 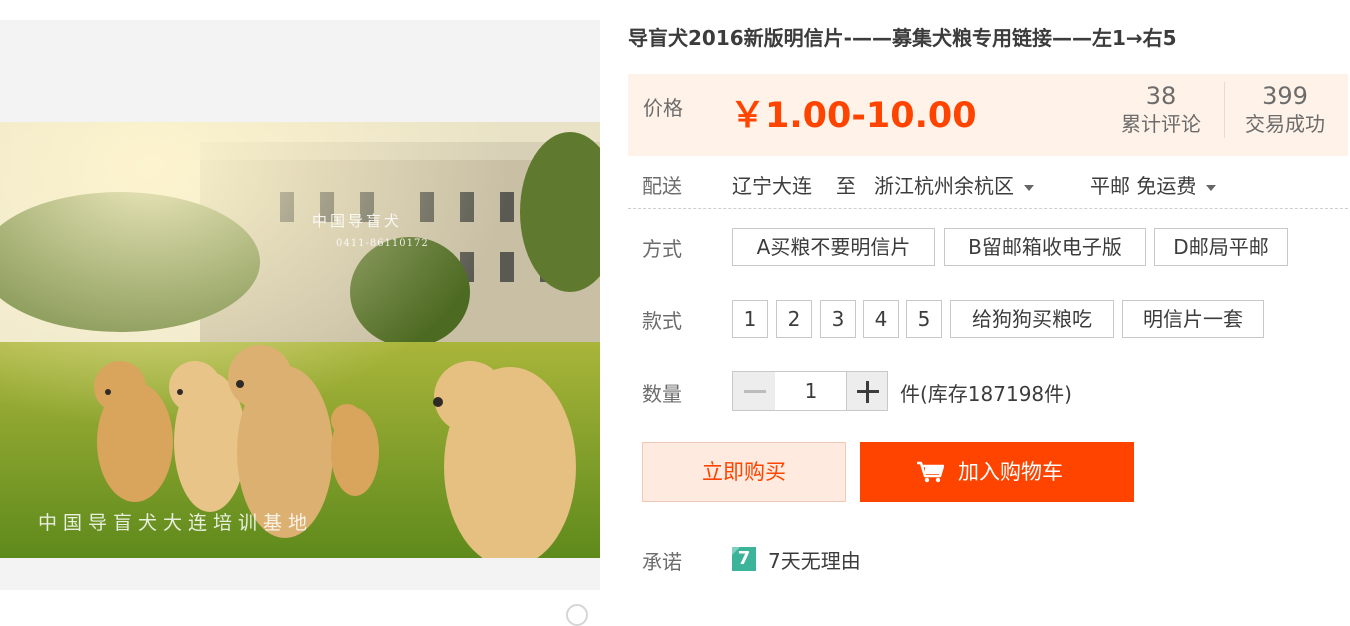 I want to click on mode-option-b: B留邮箱收电子版, so click(x=1045, y=247).